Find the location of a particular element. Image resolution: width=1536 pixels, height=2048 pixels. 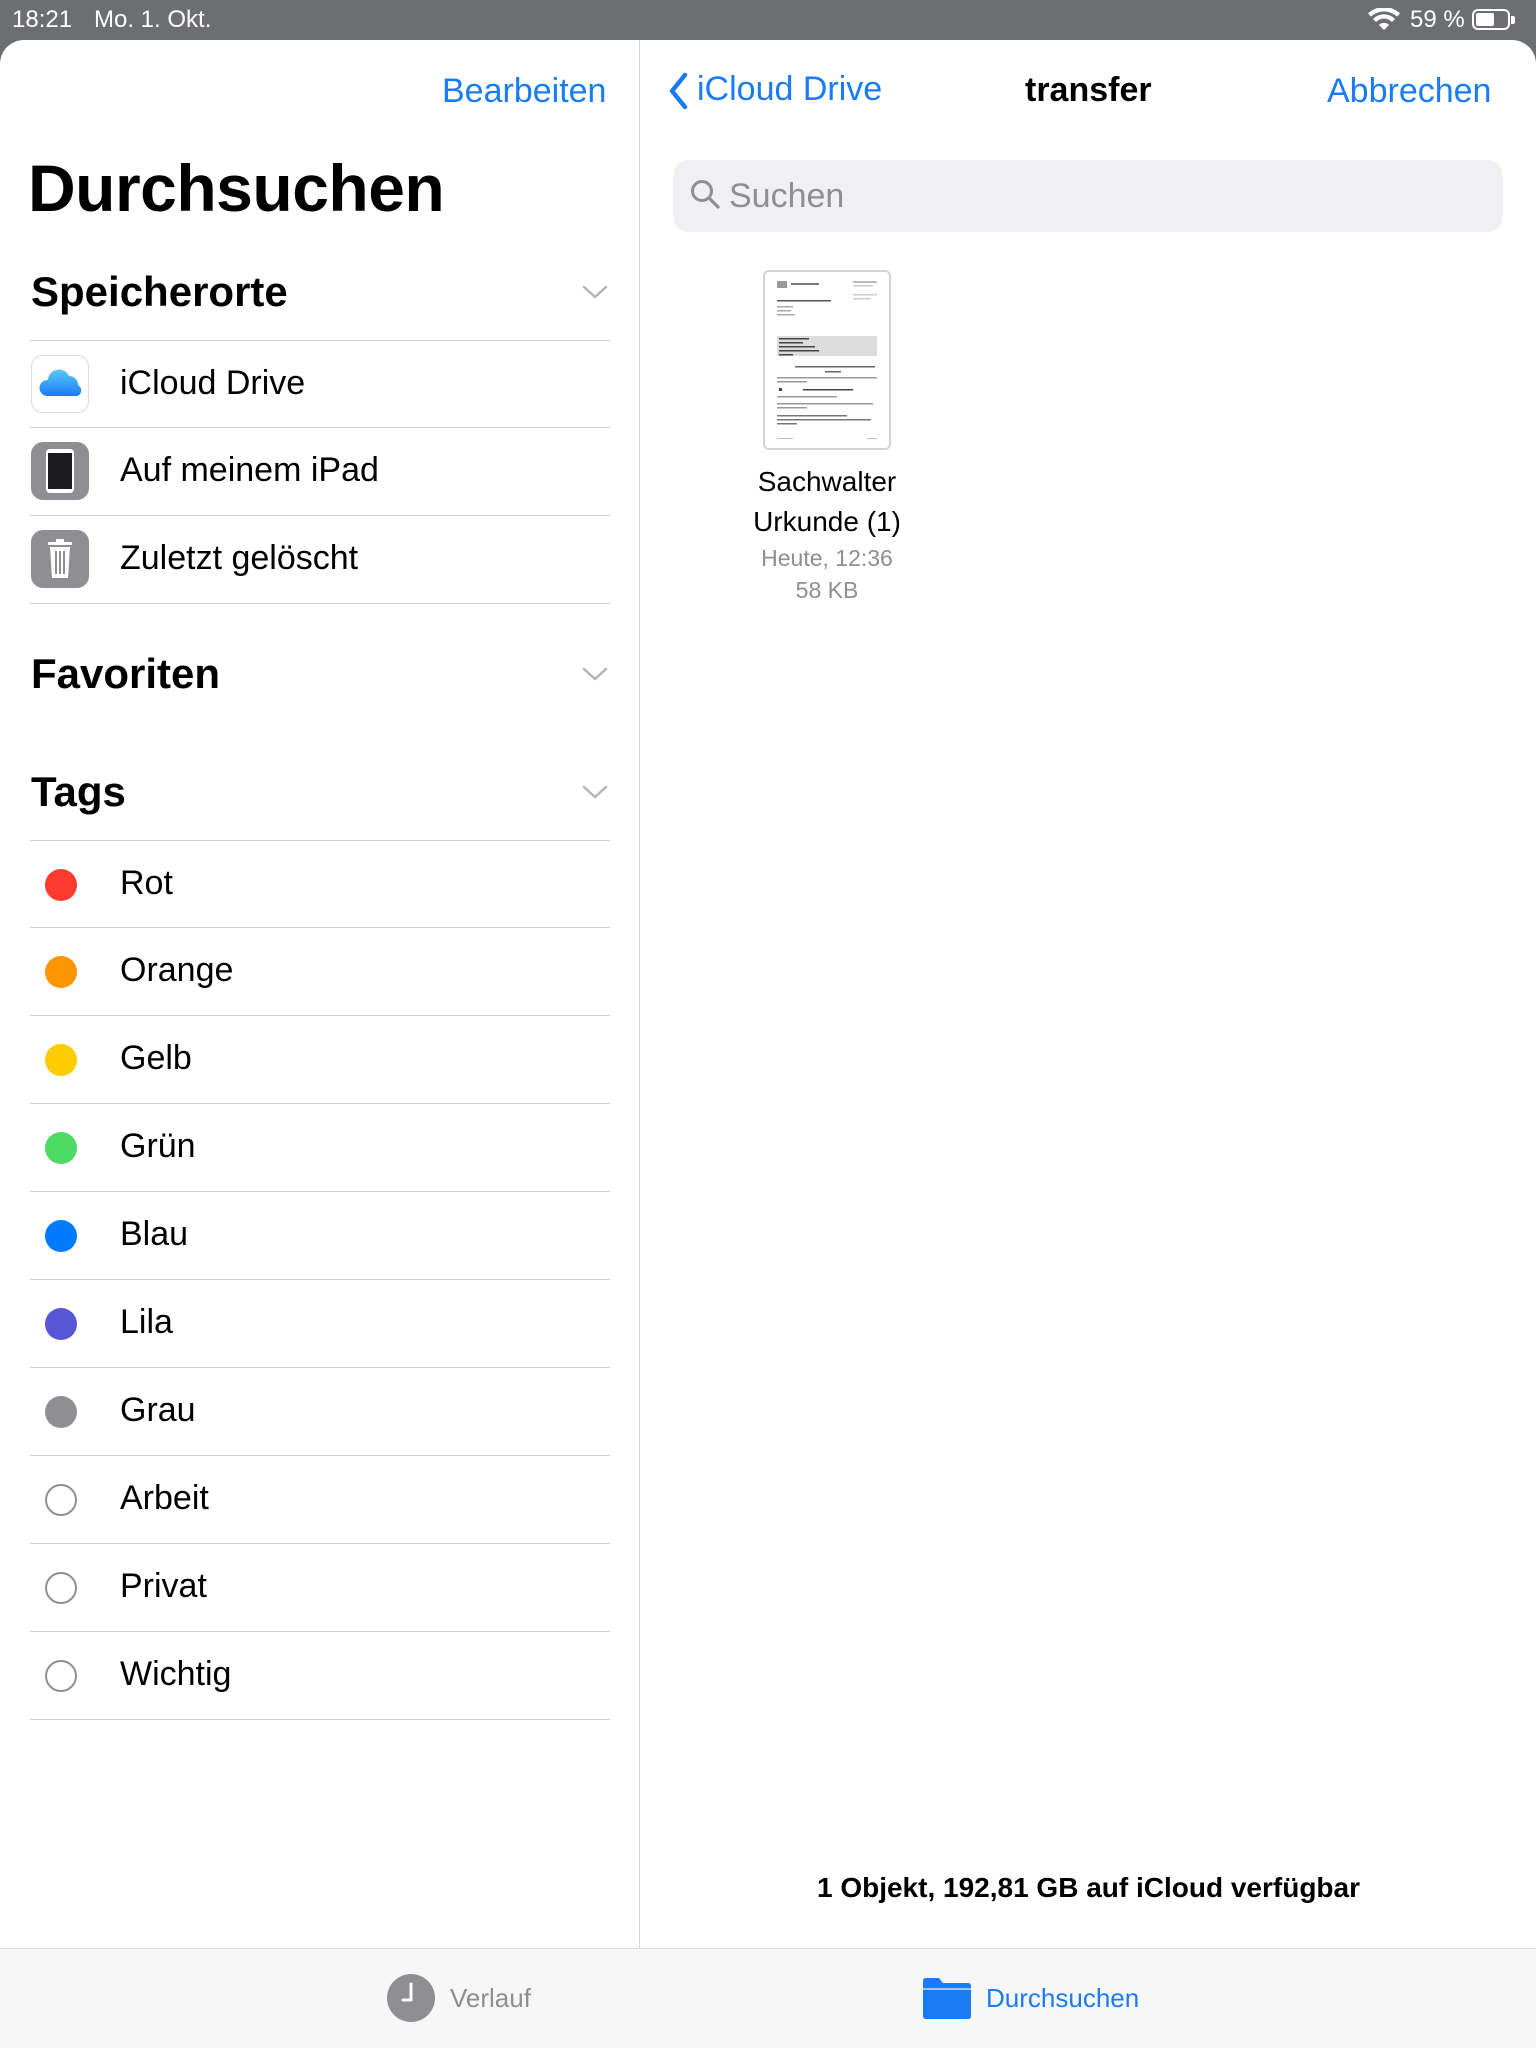

icloud-icon is located at coordinates (60, 384).